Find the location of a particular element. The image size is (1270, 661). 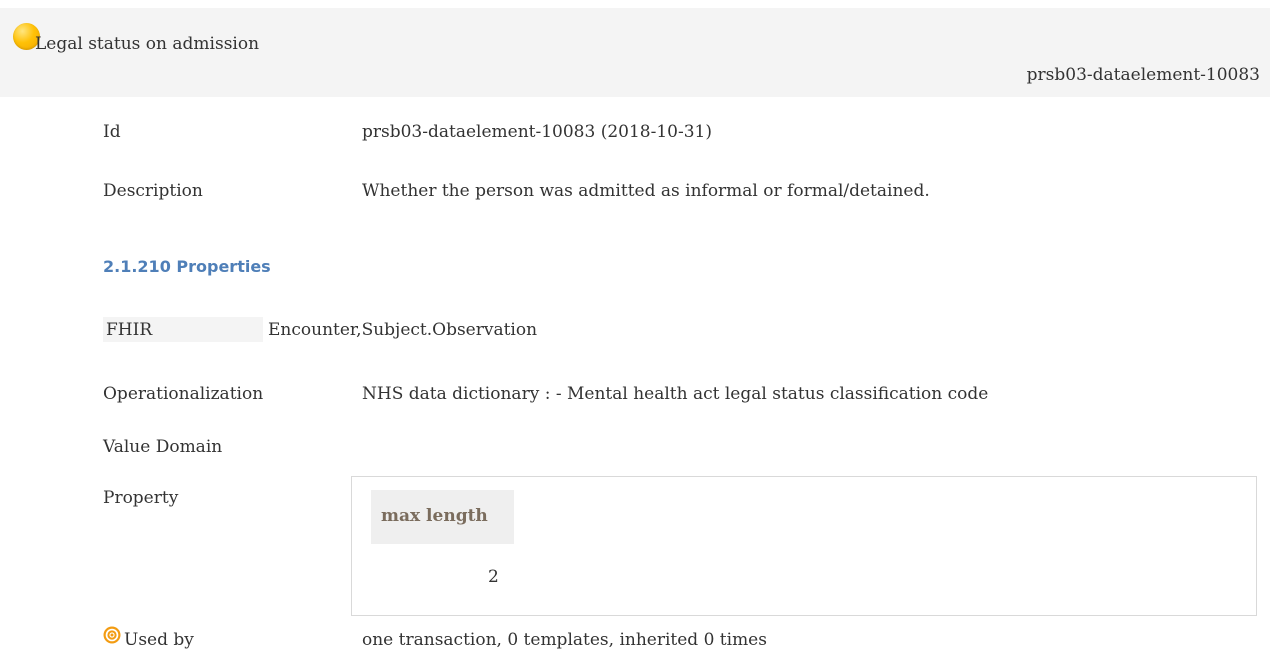

fhir-label-cell: FHIR is located at coordinates (183, 329).